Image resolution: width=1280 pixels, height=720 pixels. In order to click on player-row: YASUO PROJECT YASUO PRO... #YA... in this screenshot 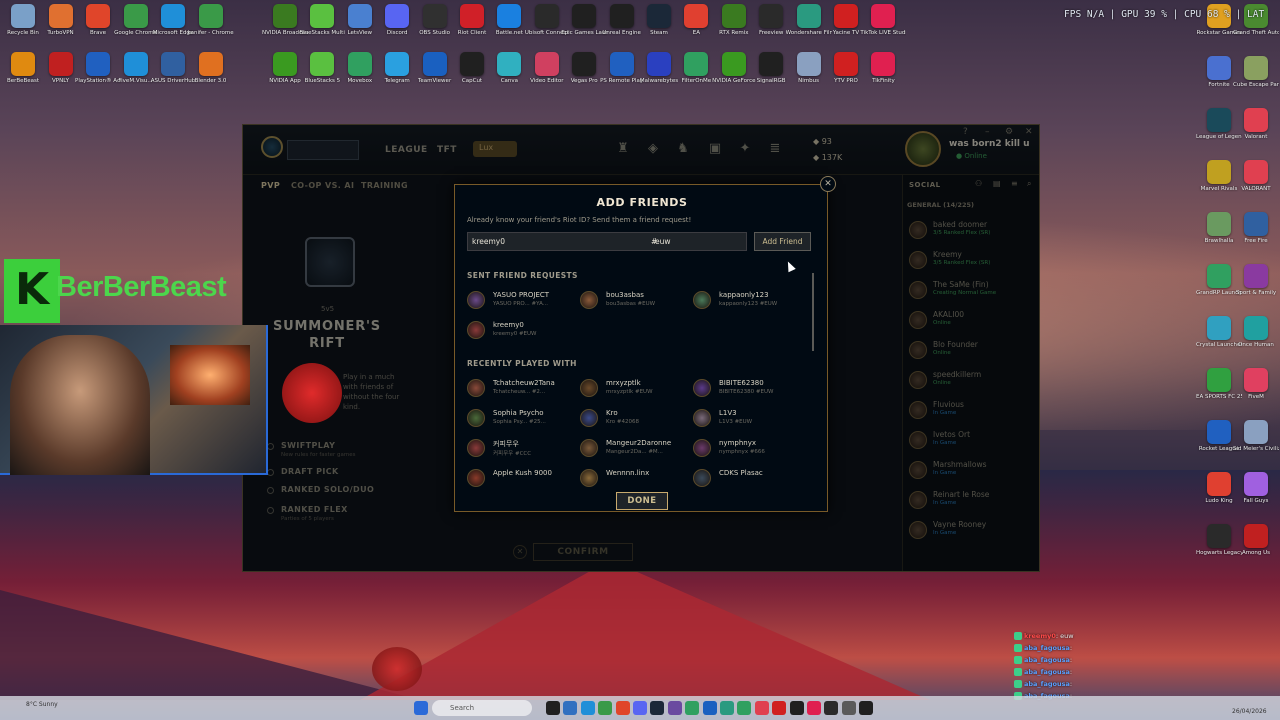, I will do `click(523, 302)`.